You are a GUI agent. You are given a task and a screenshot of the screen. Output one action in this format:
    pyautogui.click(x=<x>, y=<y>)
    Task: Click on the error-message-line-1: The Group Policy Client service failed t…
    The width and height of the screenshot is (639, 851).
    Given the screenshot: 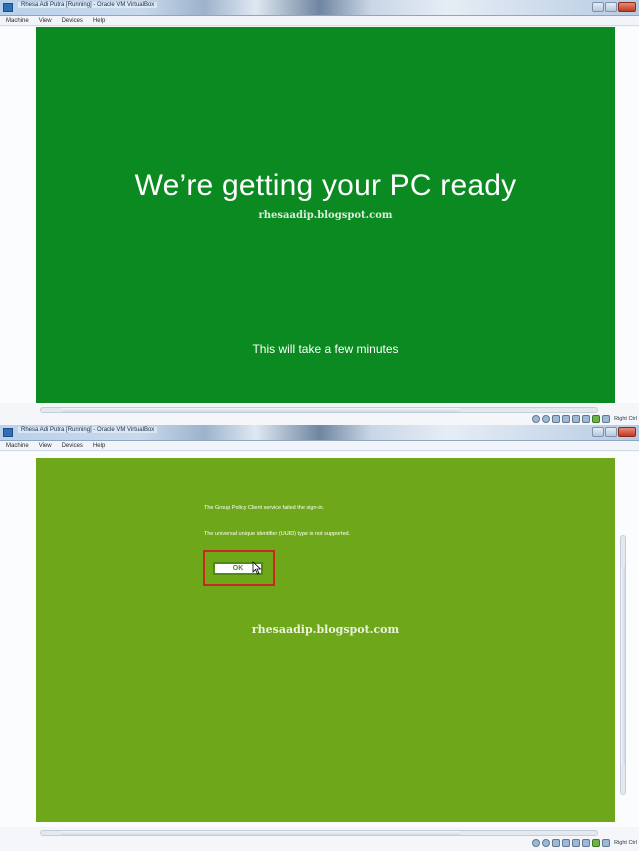 What is the action you would take?
    pyautogui.click(x=264, y=508)
    